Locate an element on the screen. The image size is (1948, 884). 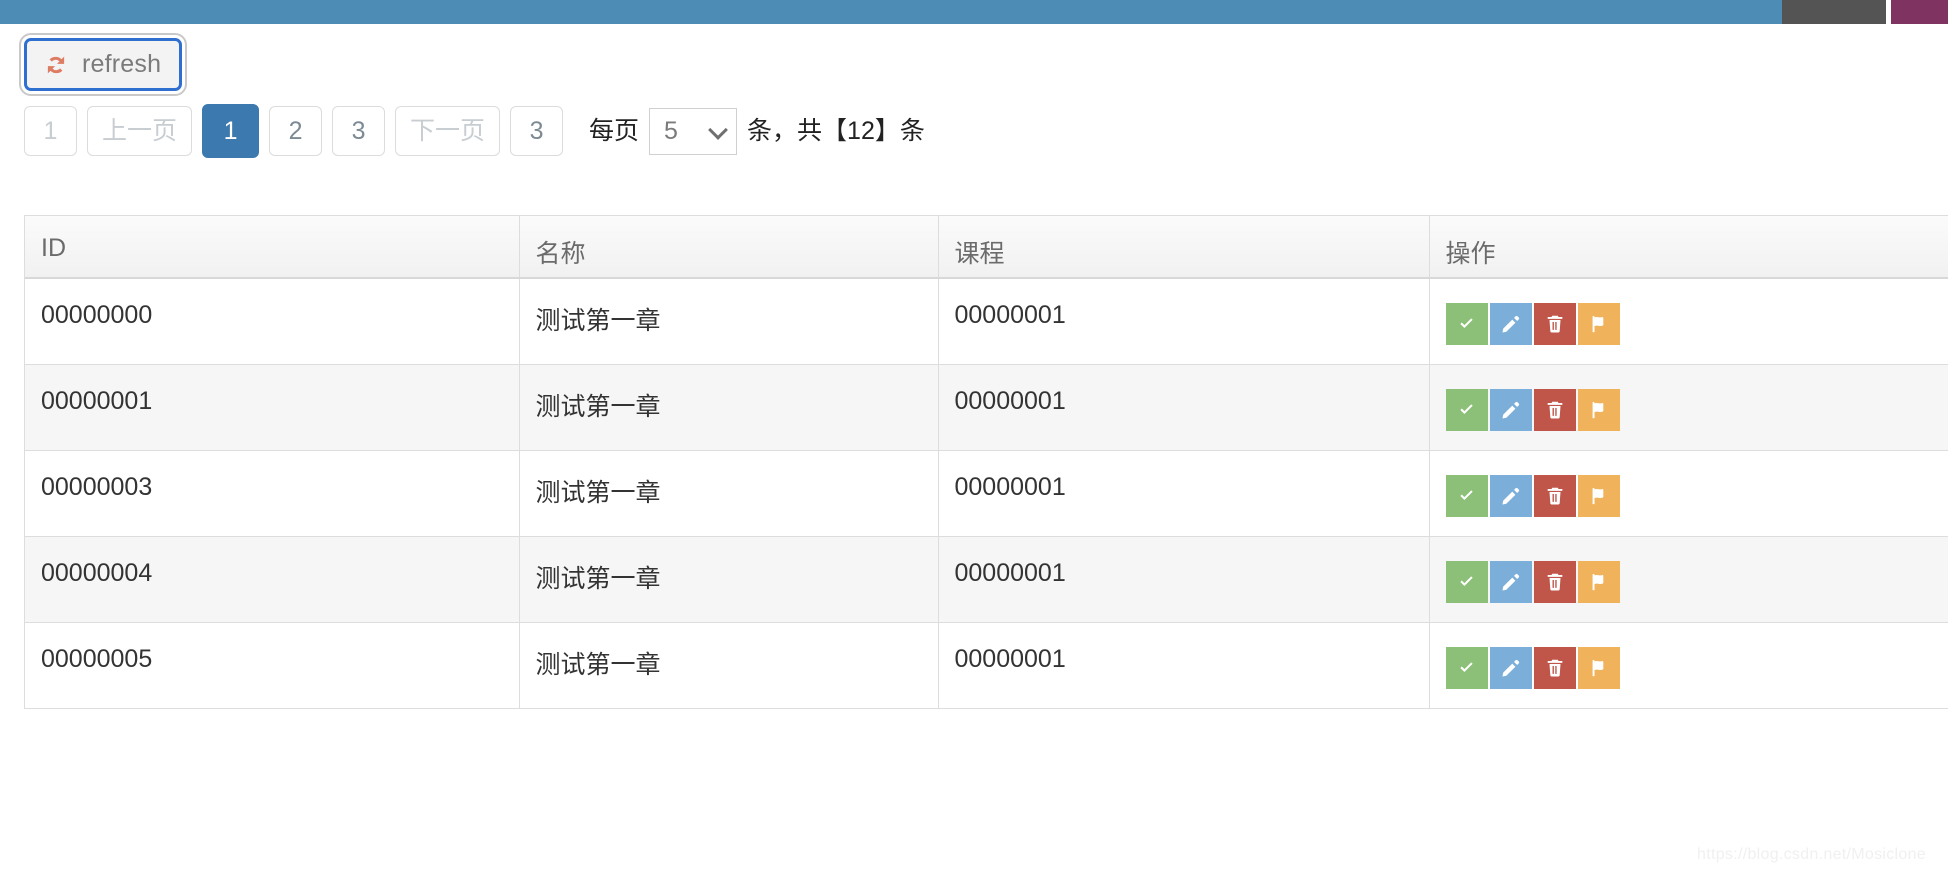
window-topbar is located at coordinates (974, 12).